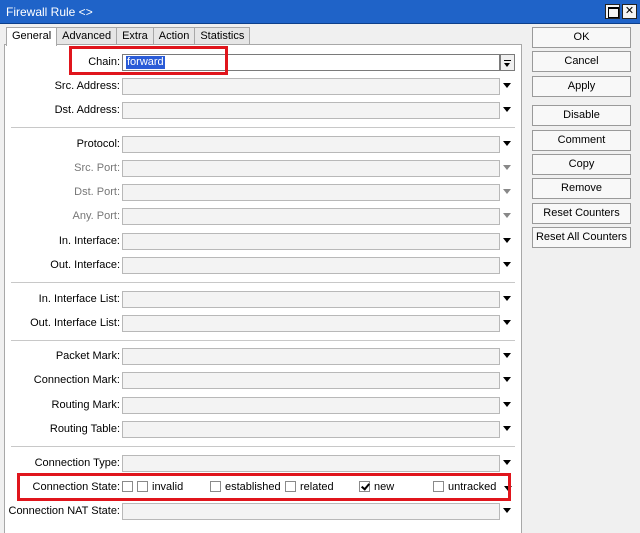 This screenshot has width=640, height=533. What do you see at coordinates (311, 429) in the screenshot?
I see `routing-table-input` at bounding box center [311, 429].